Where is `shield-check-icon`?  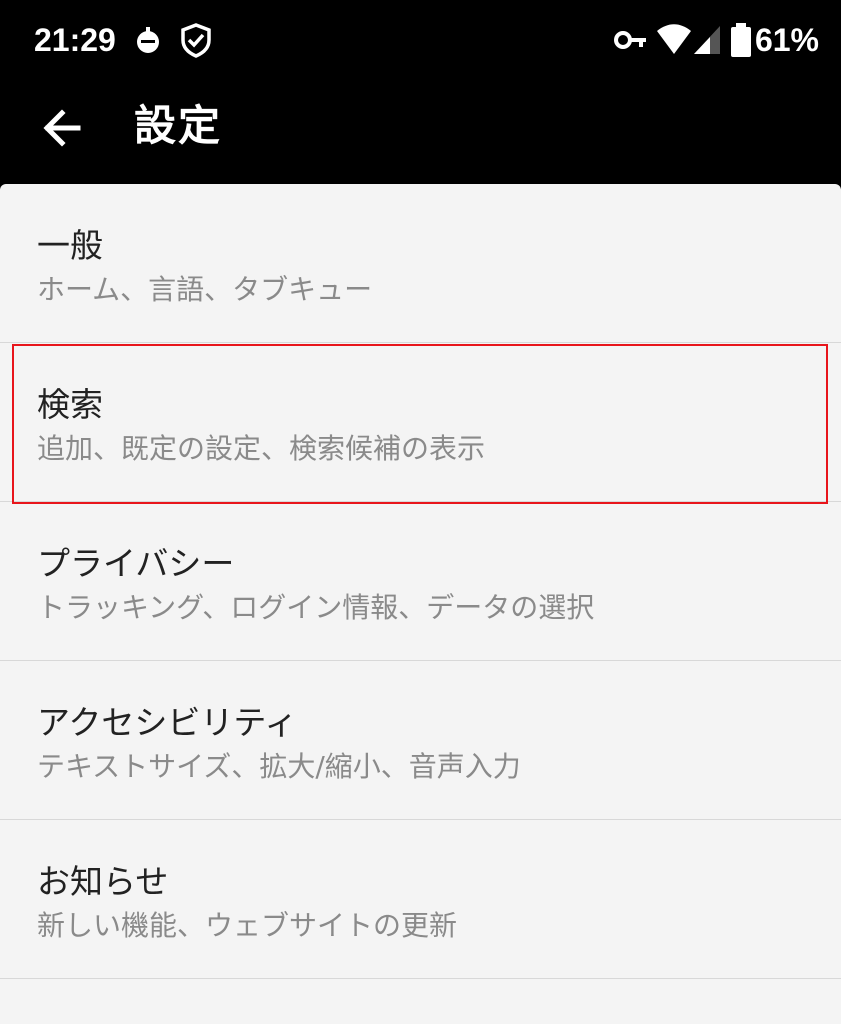
shield-check-icon is located at coordinates (196, 40).